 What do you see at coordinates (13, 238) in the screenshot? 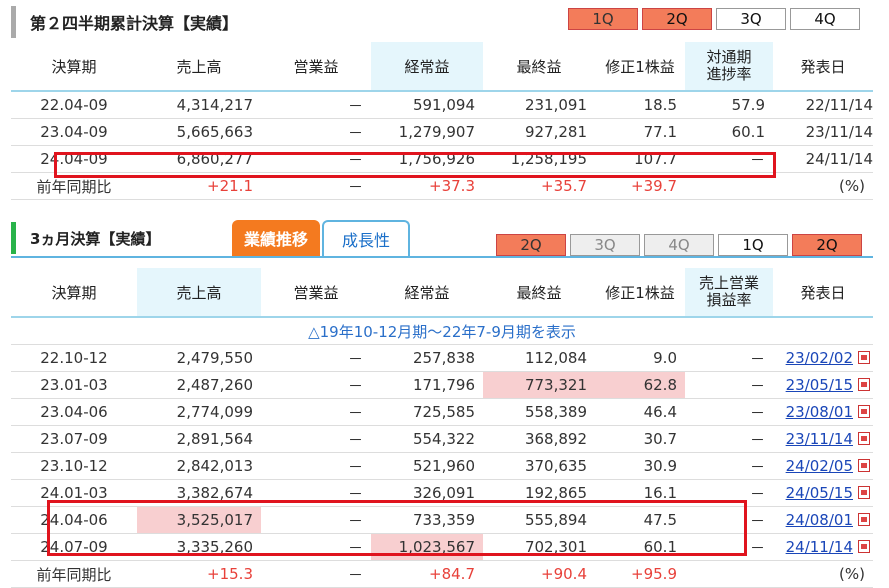
I see `section2-bar` at bounding box center [13, 238].